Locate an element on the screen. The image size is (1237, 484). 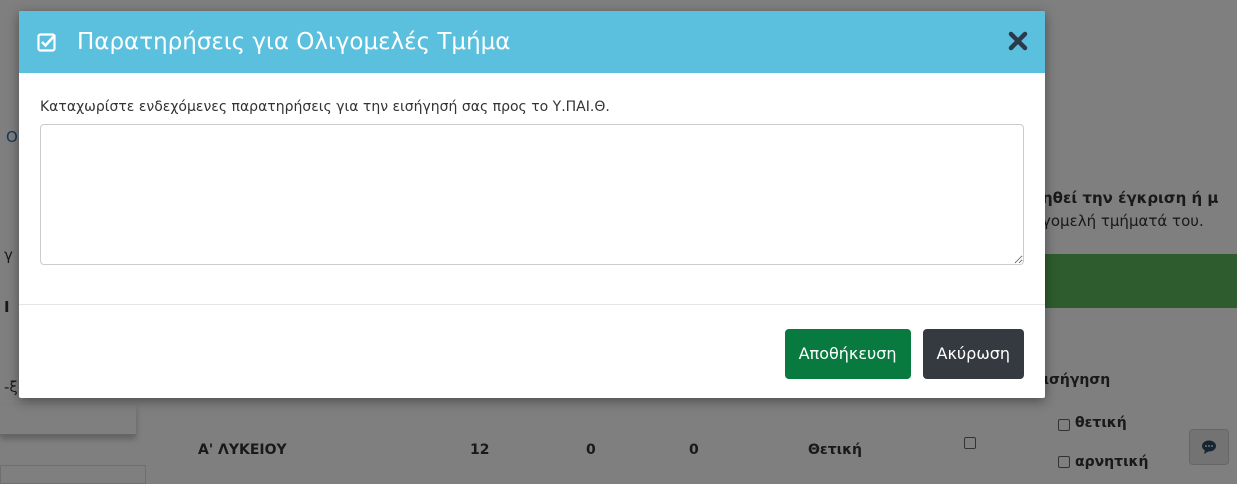
modal-title: Παρατηρήσεις για Ολιγομελές Τμήμα is located at coordinates (294, 42).